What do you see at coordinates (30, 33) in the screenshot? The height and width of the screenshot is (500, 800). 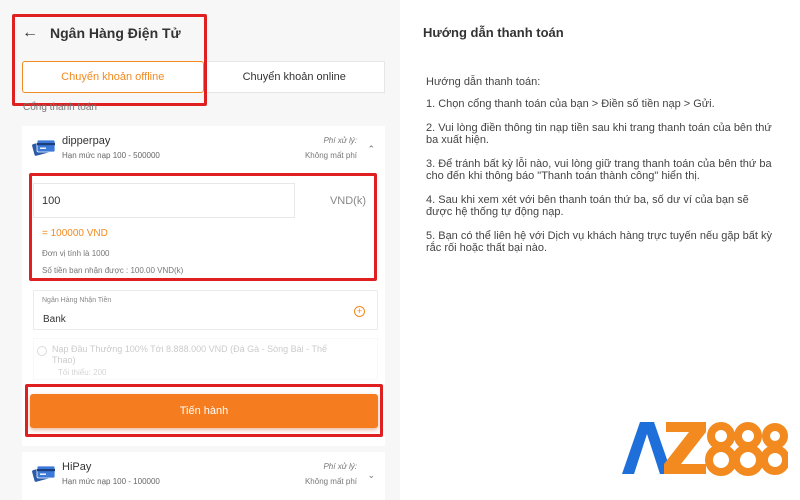 I see `arrow-left-icon: ←` at bounding box center [30, 33].